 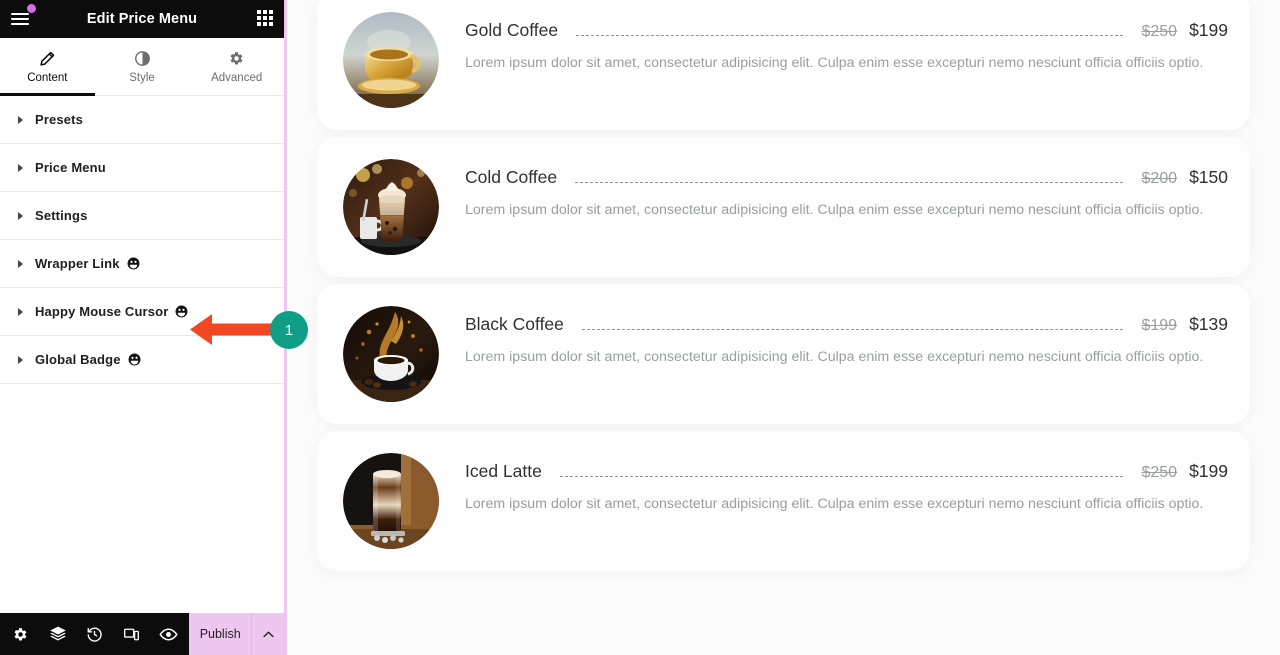 What do you see at coordinates (236, 58) in the screenshot?
I see `gear-icon` at bounding box center [236, 58].